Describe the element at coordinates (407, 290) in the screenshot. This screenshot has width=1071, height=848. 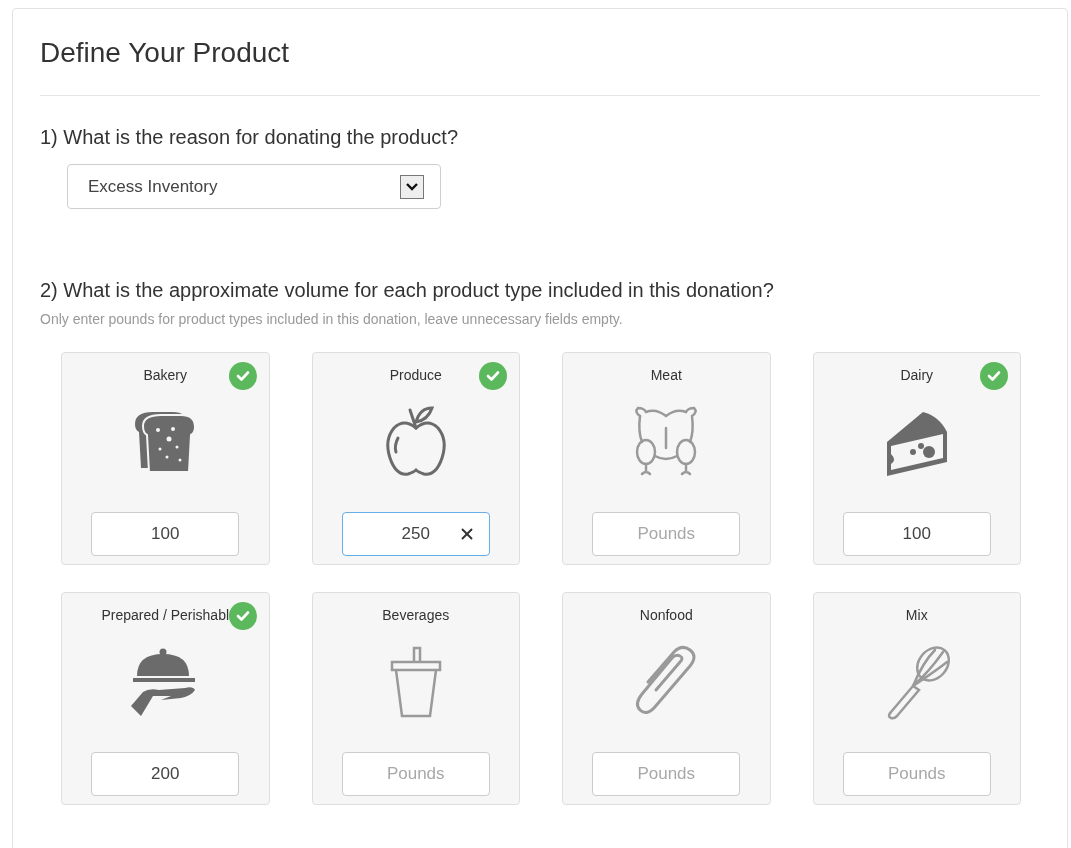
I see `question-label: 2) What is the approximate volume for each product type included in this donation?` at that location.